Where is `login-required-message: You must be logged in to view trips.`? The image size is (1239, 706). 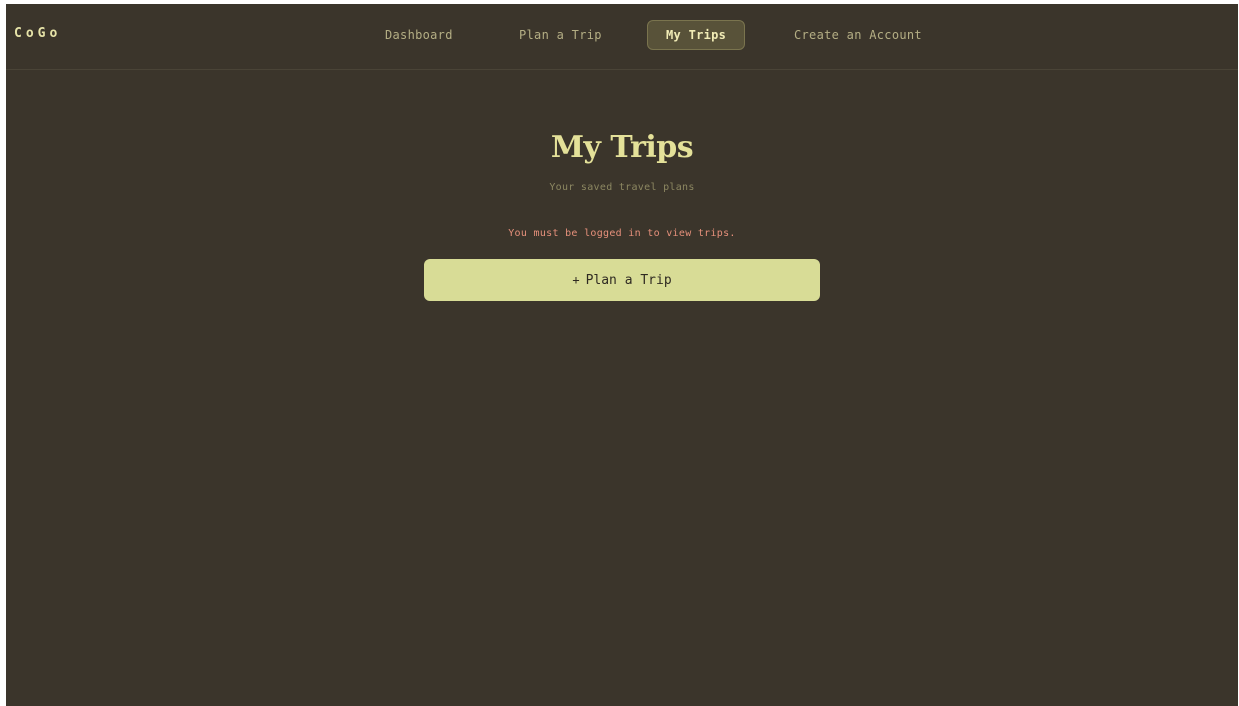
login-required-message: You must be logged in to view trips. is located at coordinates (622, 233).